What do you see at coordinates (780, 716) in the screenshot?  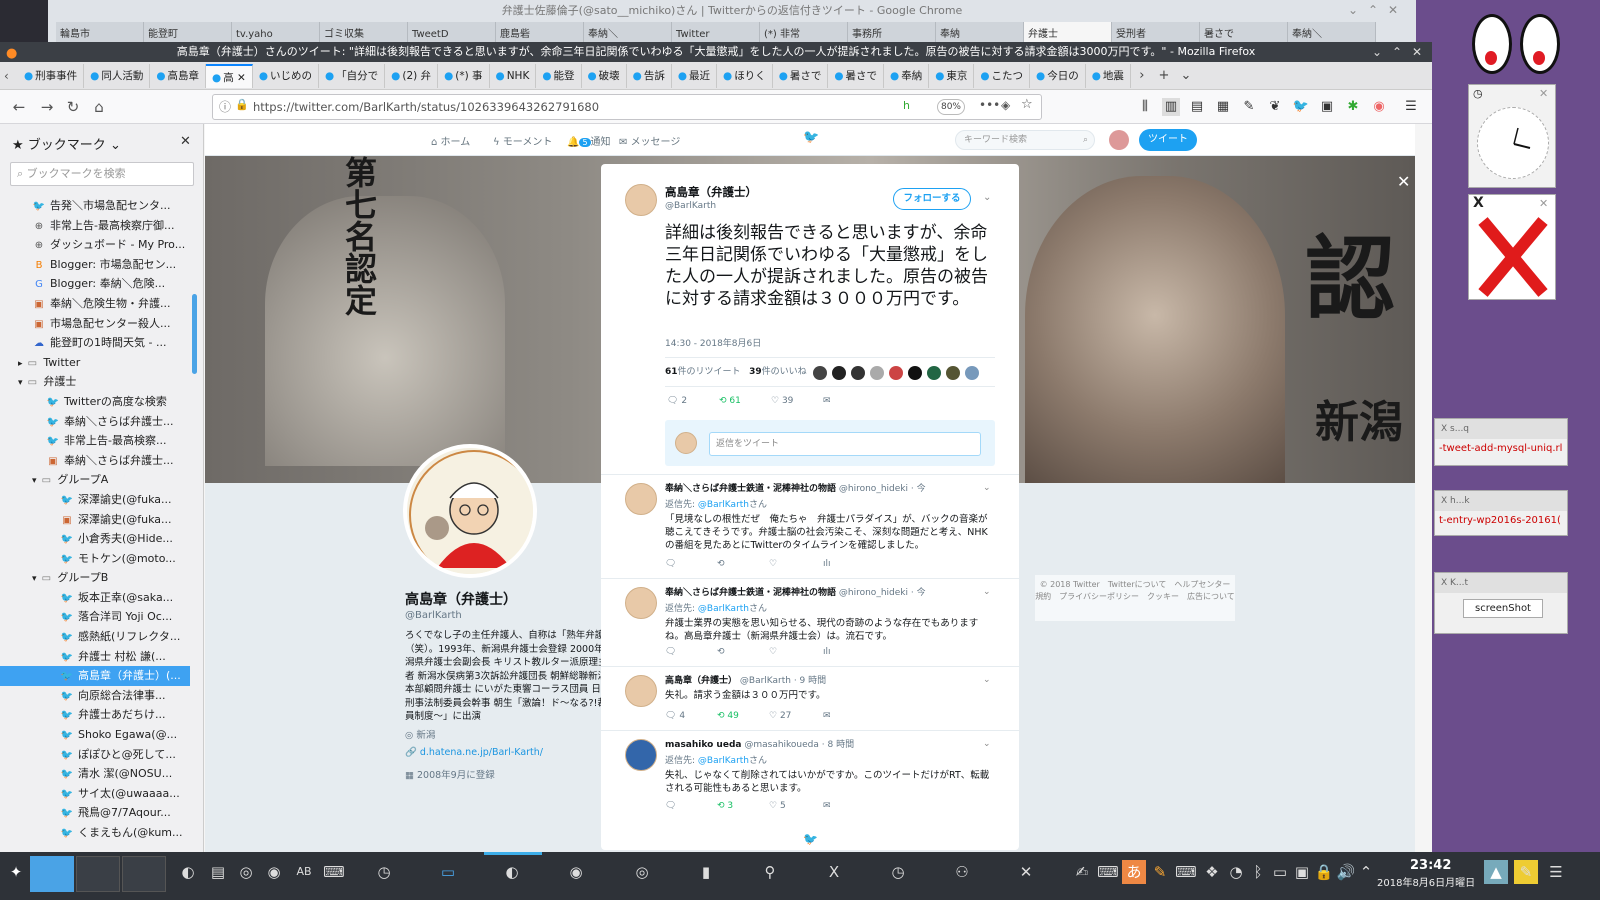 I see `like-button: ♡ 27` at bounding box center [780, 716].